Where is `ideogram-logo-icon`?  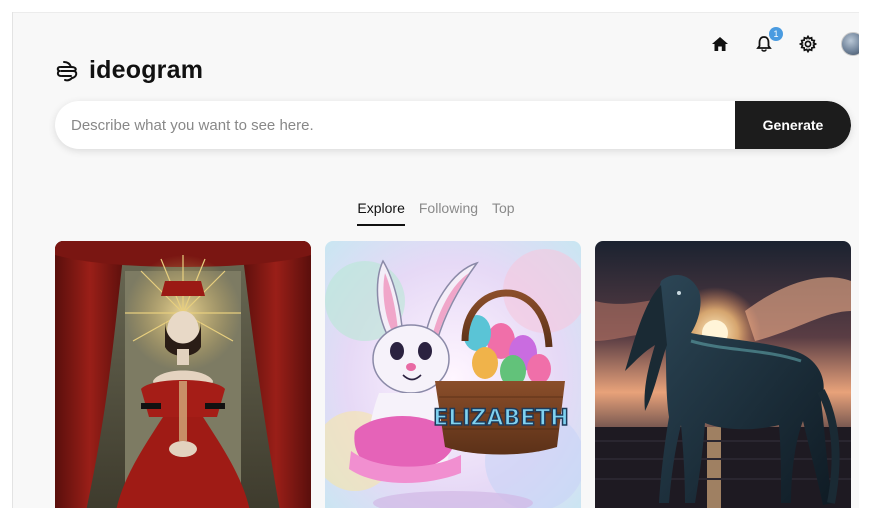 ideogram-logo-icon is located at coordinates (67, 70).